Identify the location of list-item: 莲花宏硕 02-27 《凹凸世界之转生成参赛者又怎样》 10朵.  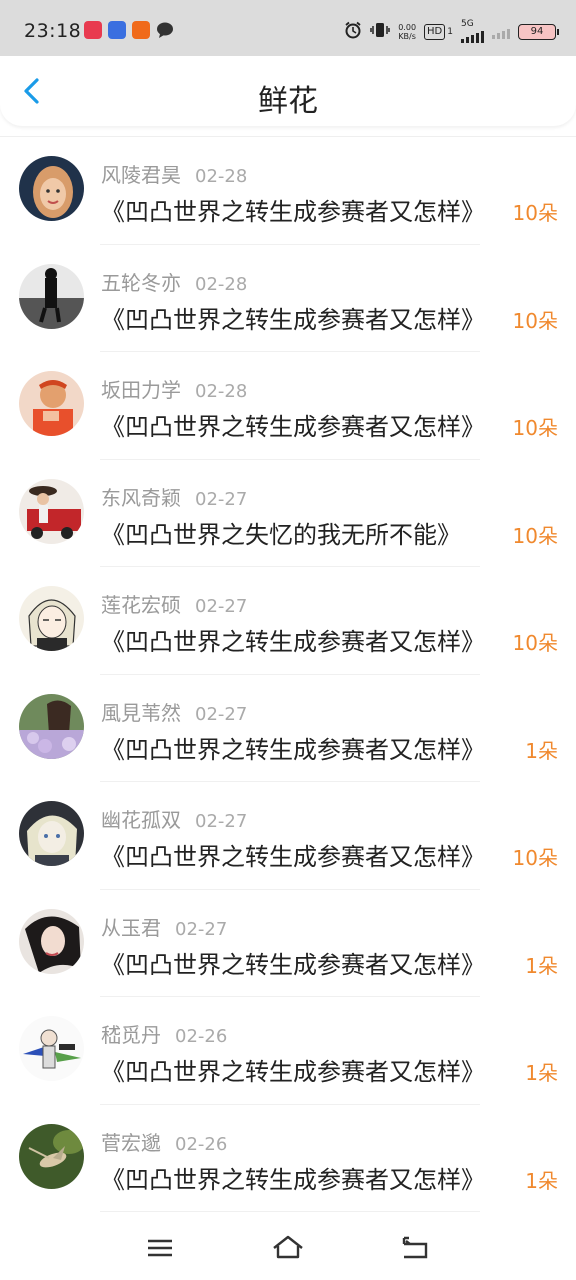
(288, 621).